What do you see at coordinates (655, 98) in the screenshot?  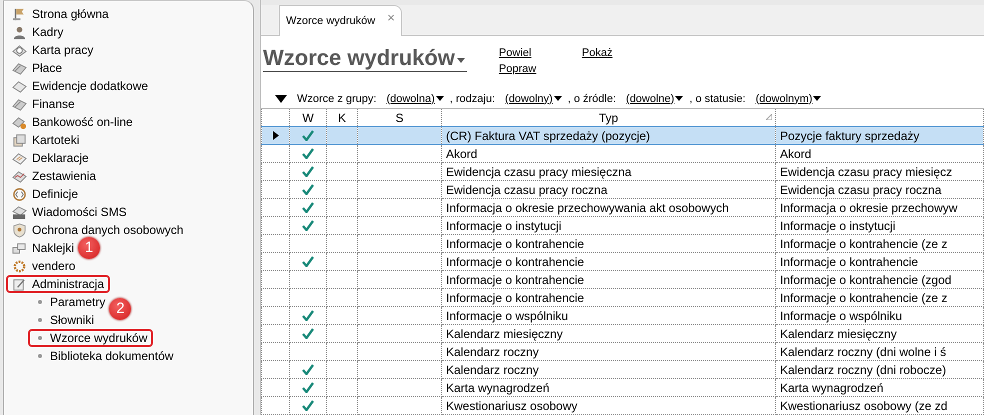 I see `filter-dropdown: (dowolne)` at bounding box center [655, 98].